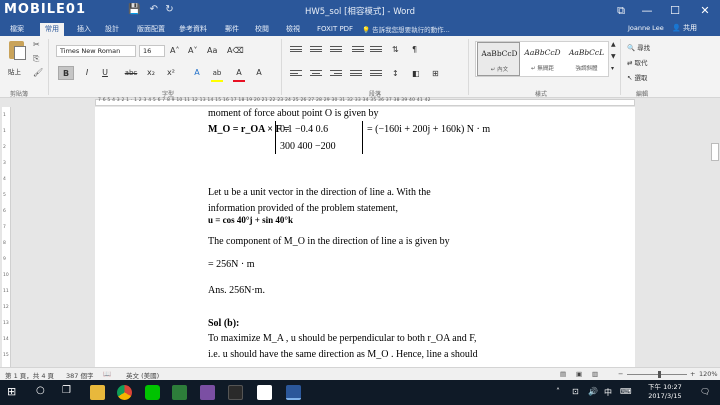  Describe the element at coordinates (414, 49) in the screenshot. I see `show-marks-icon: ¶` at that location.